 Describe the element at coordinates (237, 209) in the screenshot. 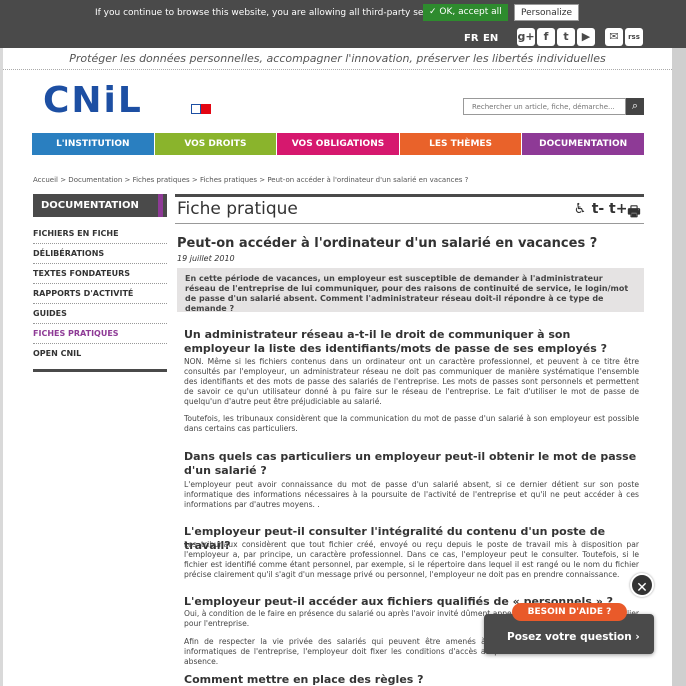

I see `section-title: Fiche pratique` at that location.